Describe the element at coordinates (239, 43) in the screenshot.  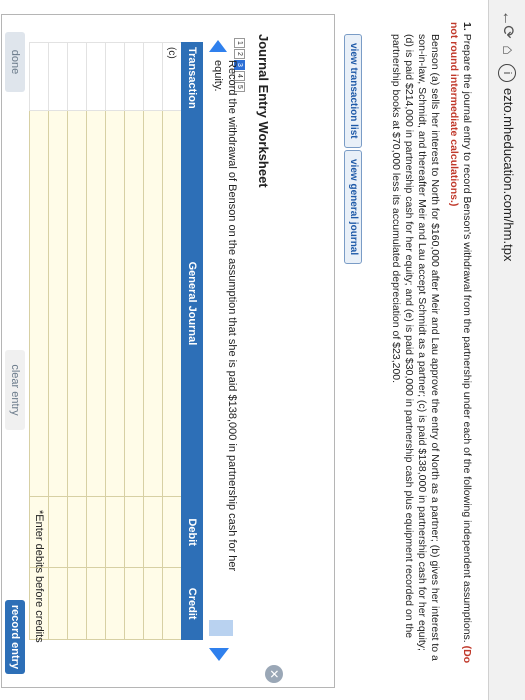
I see `step-1: 1` at that location.